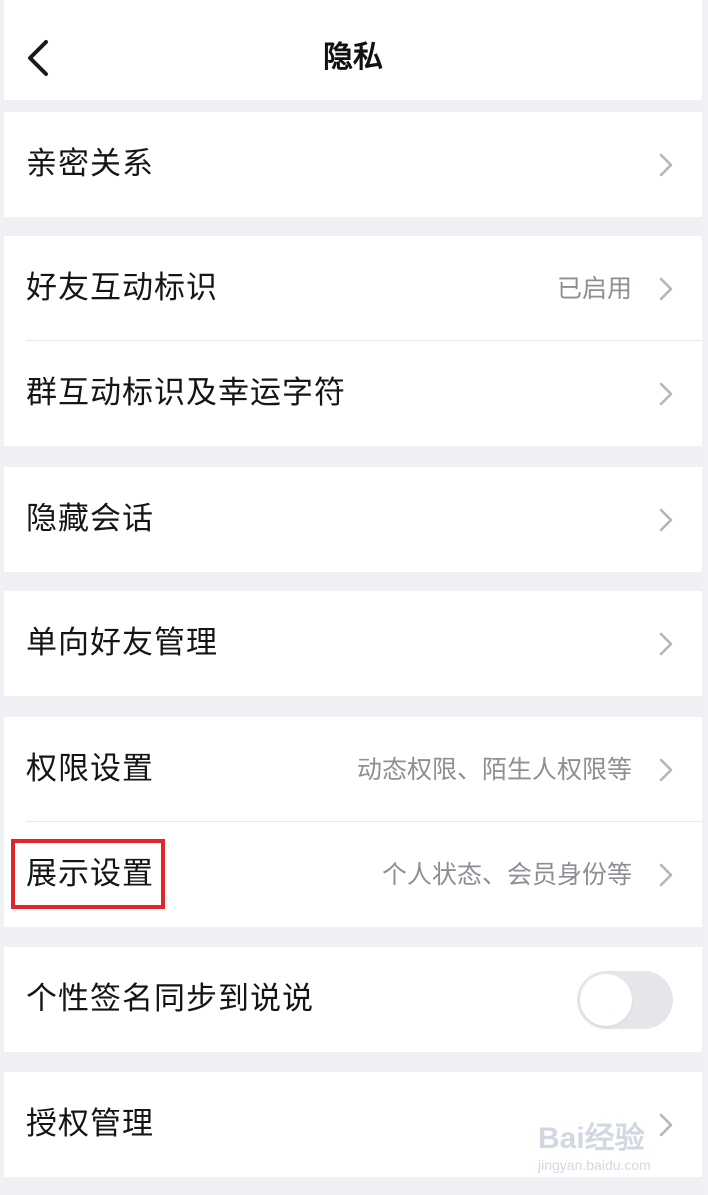 This screenshot has height=1195, width=708. What do you see at coordinates (88, 874) in the screenshot?
I see `highlight-annotation` at bounding box center [88, 874].